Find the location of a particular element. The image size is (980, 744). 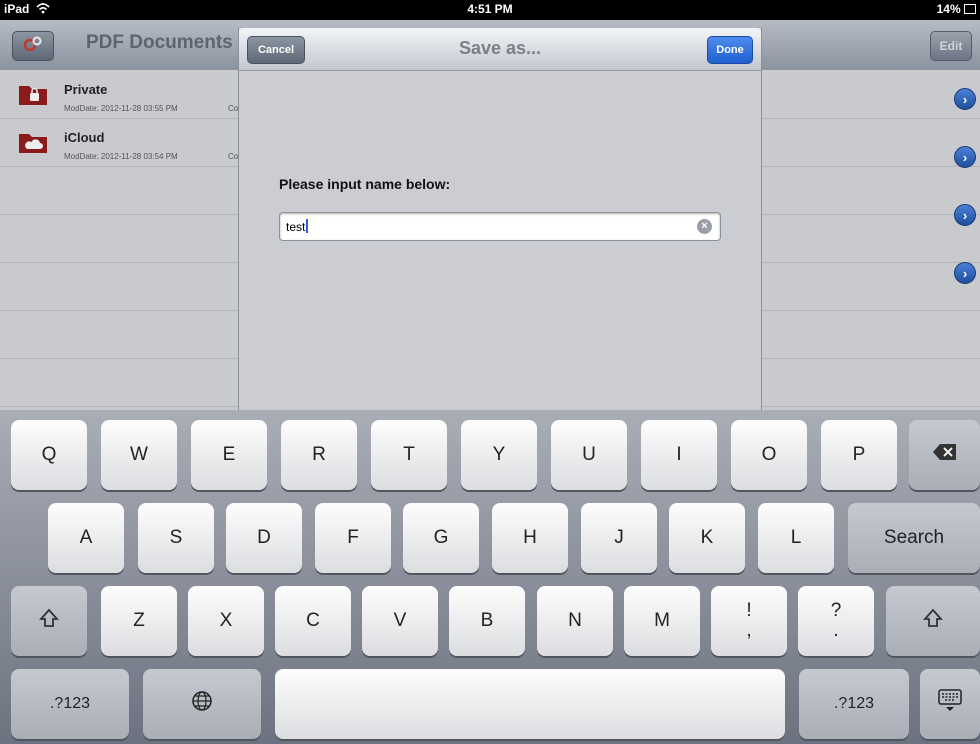

key-h: H is located at coordinates (530, 538).